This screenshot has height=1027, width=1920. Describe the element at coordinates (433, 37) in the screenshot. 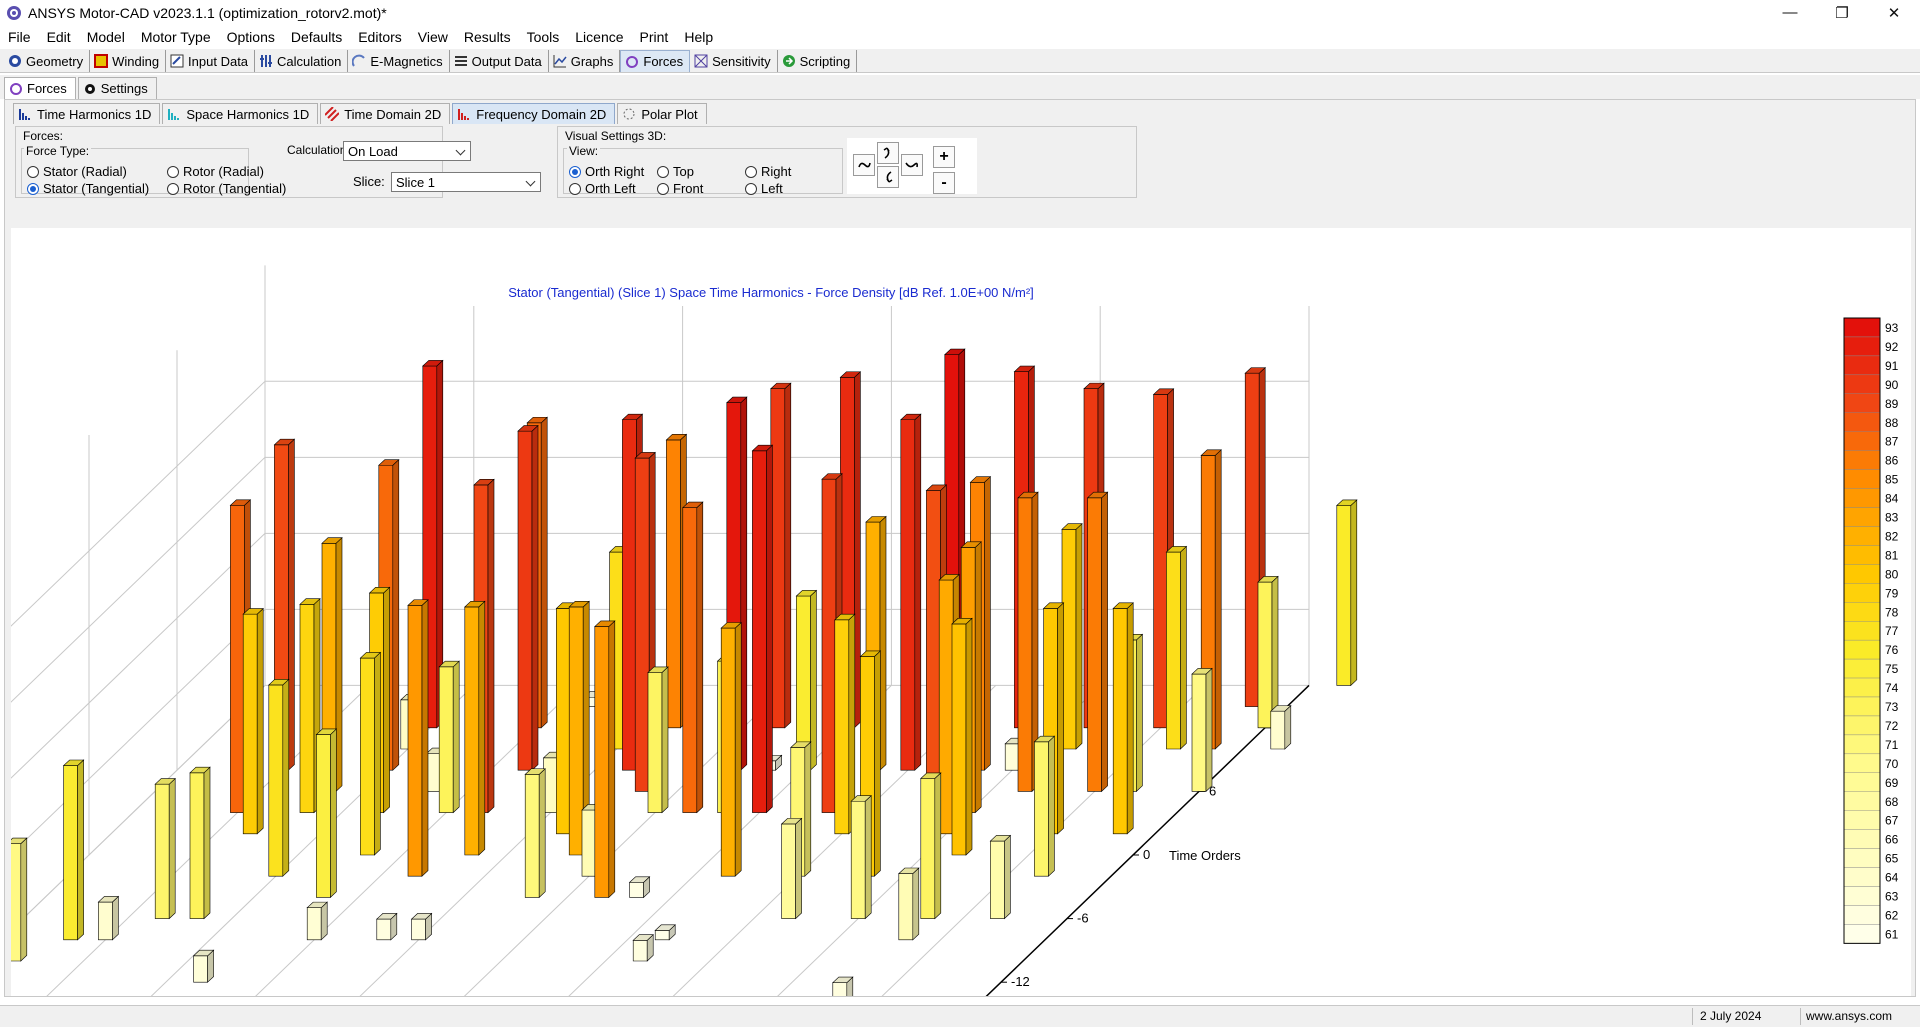

I see `menu-view: View` at that location.